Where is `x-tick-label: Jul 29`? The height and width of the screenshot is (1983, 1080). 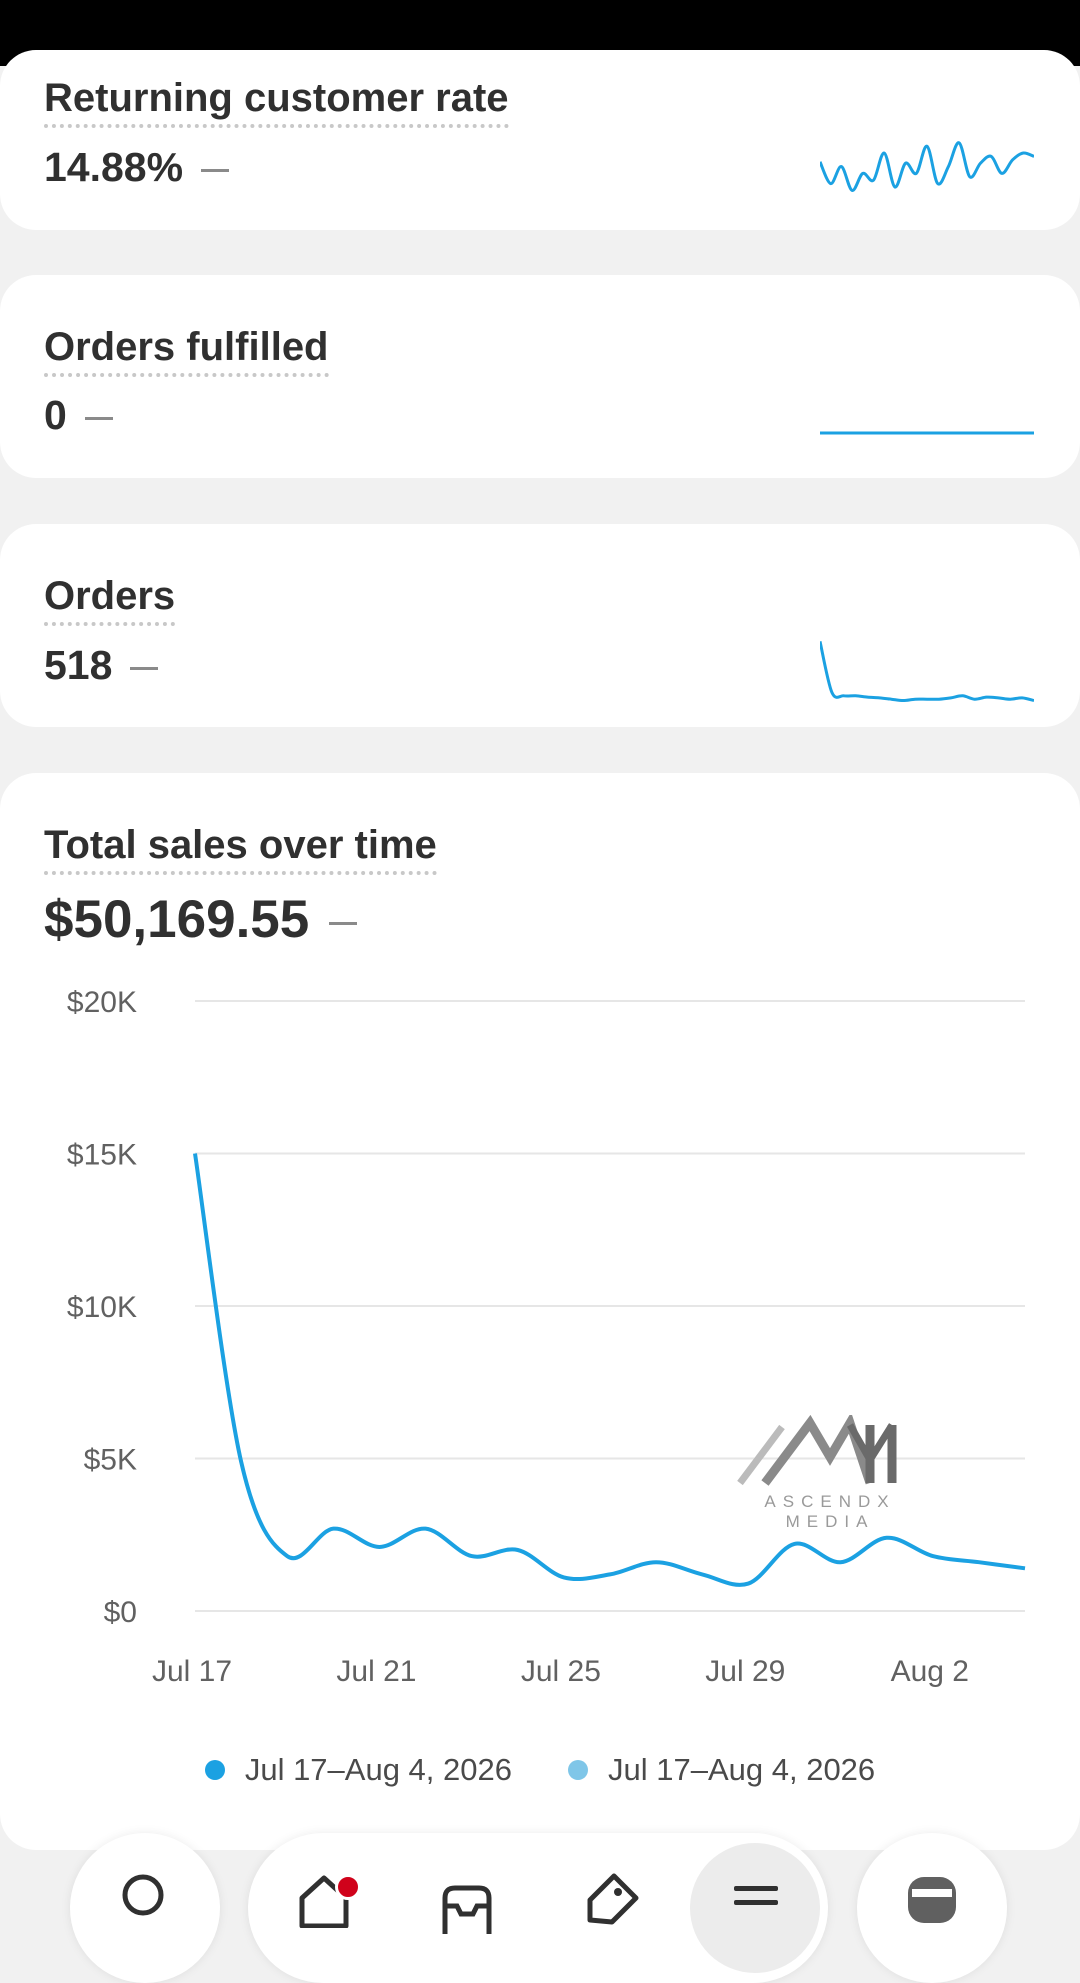 x-tick-label: Jul 29 is located at coordinates (745, 1671).